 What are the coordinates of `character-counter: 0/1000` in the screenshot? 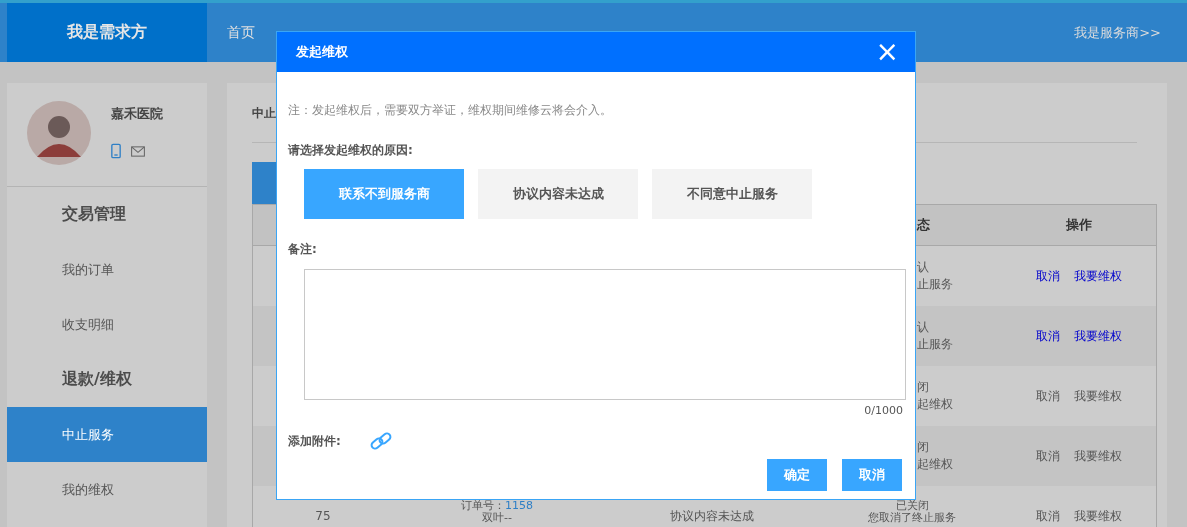 It's located at (883, 410).